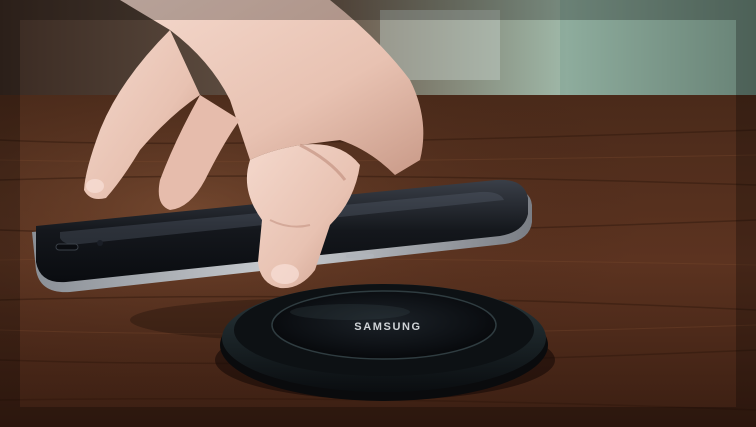 This screenshot has height=427, width=756. I want to click on samsung-logo: SAMSUNG, so click(387, 327).